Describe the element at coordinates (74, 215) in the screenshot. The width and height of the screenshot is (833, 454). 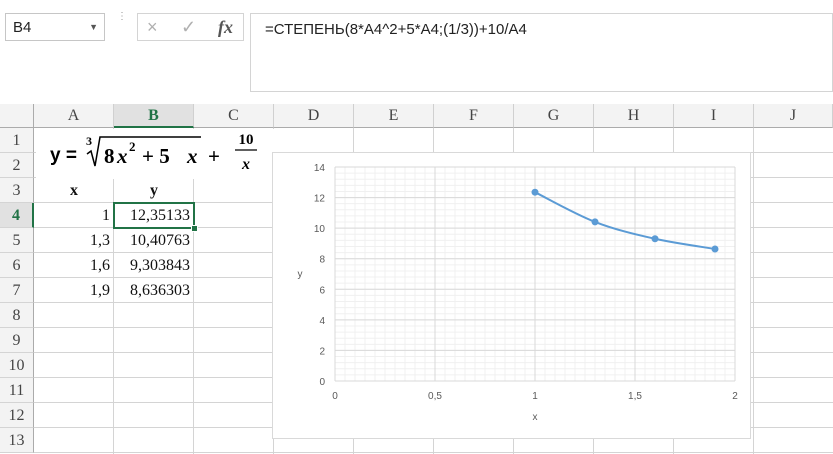
I see `cell-x: 1` at that location.